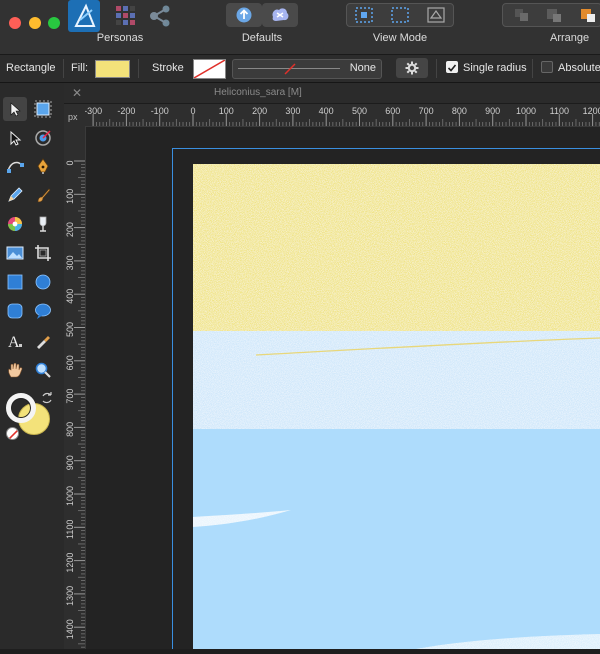 The width and height of the screenshot is (600, 654). I want to click on vector-brush-tool-icon, so click(43, 195).